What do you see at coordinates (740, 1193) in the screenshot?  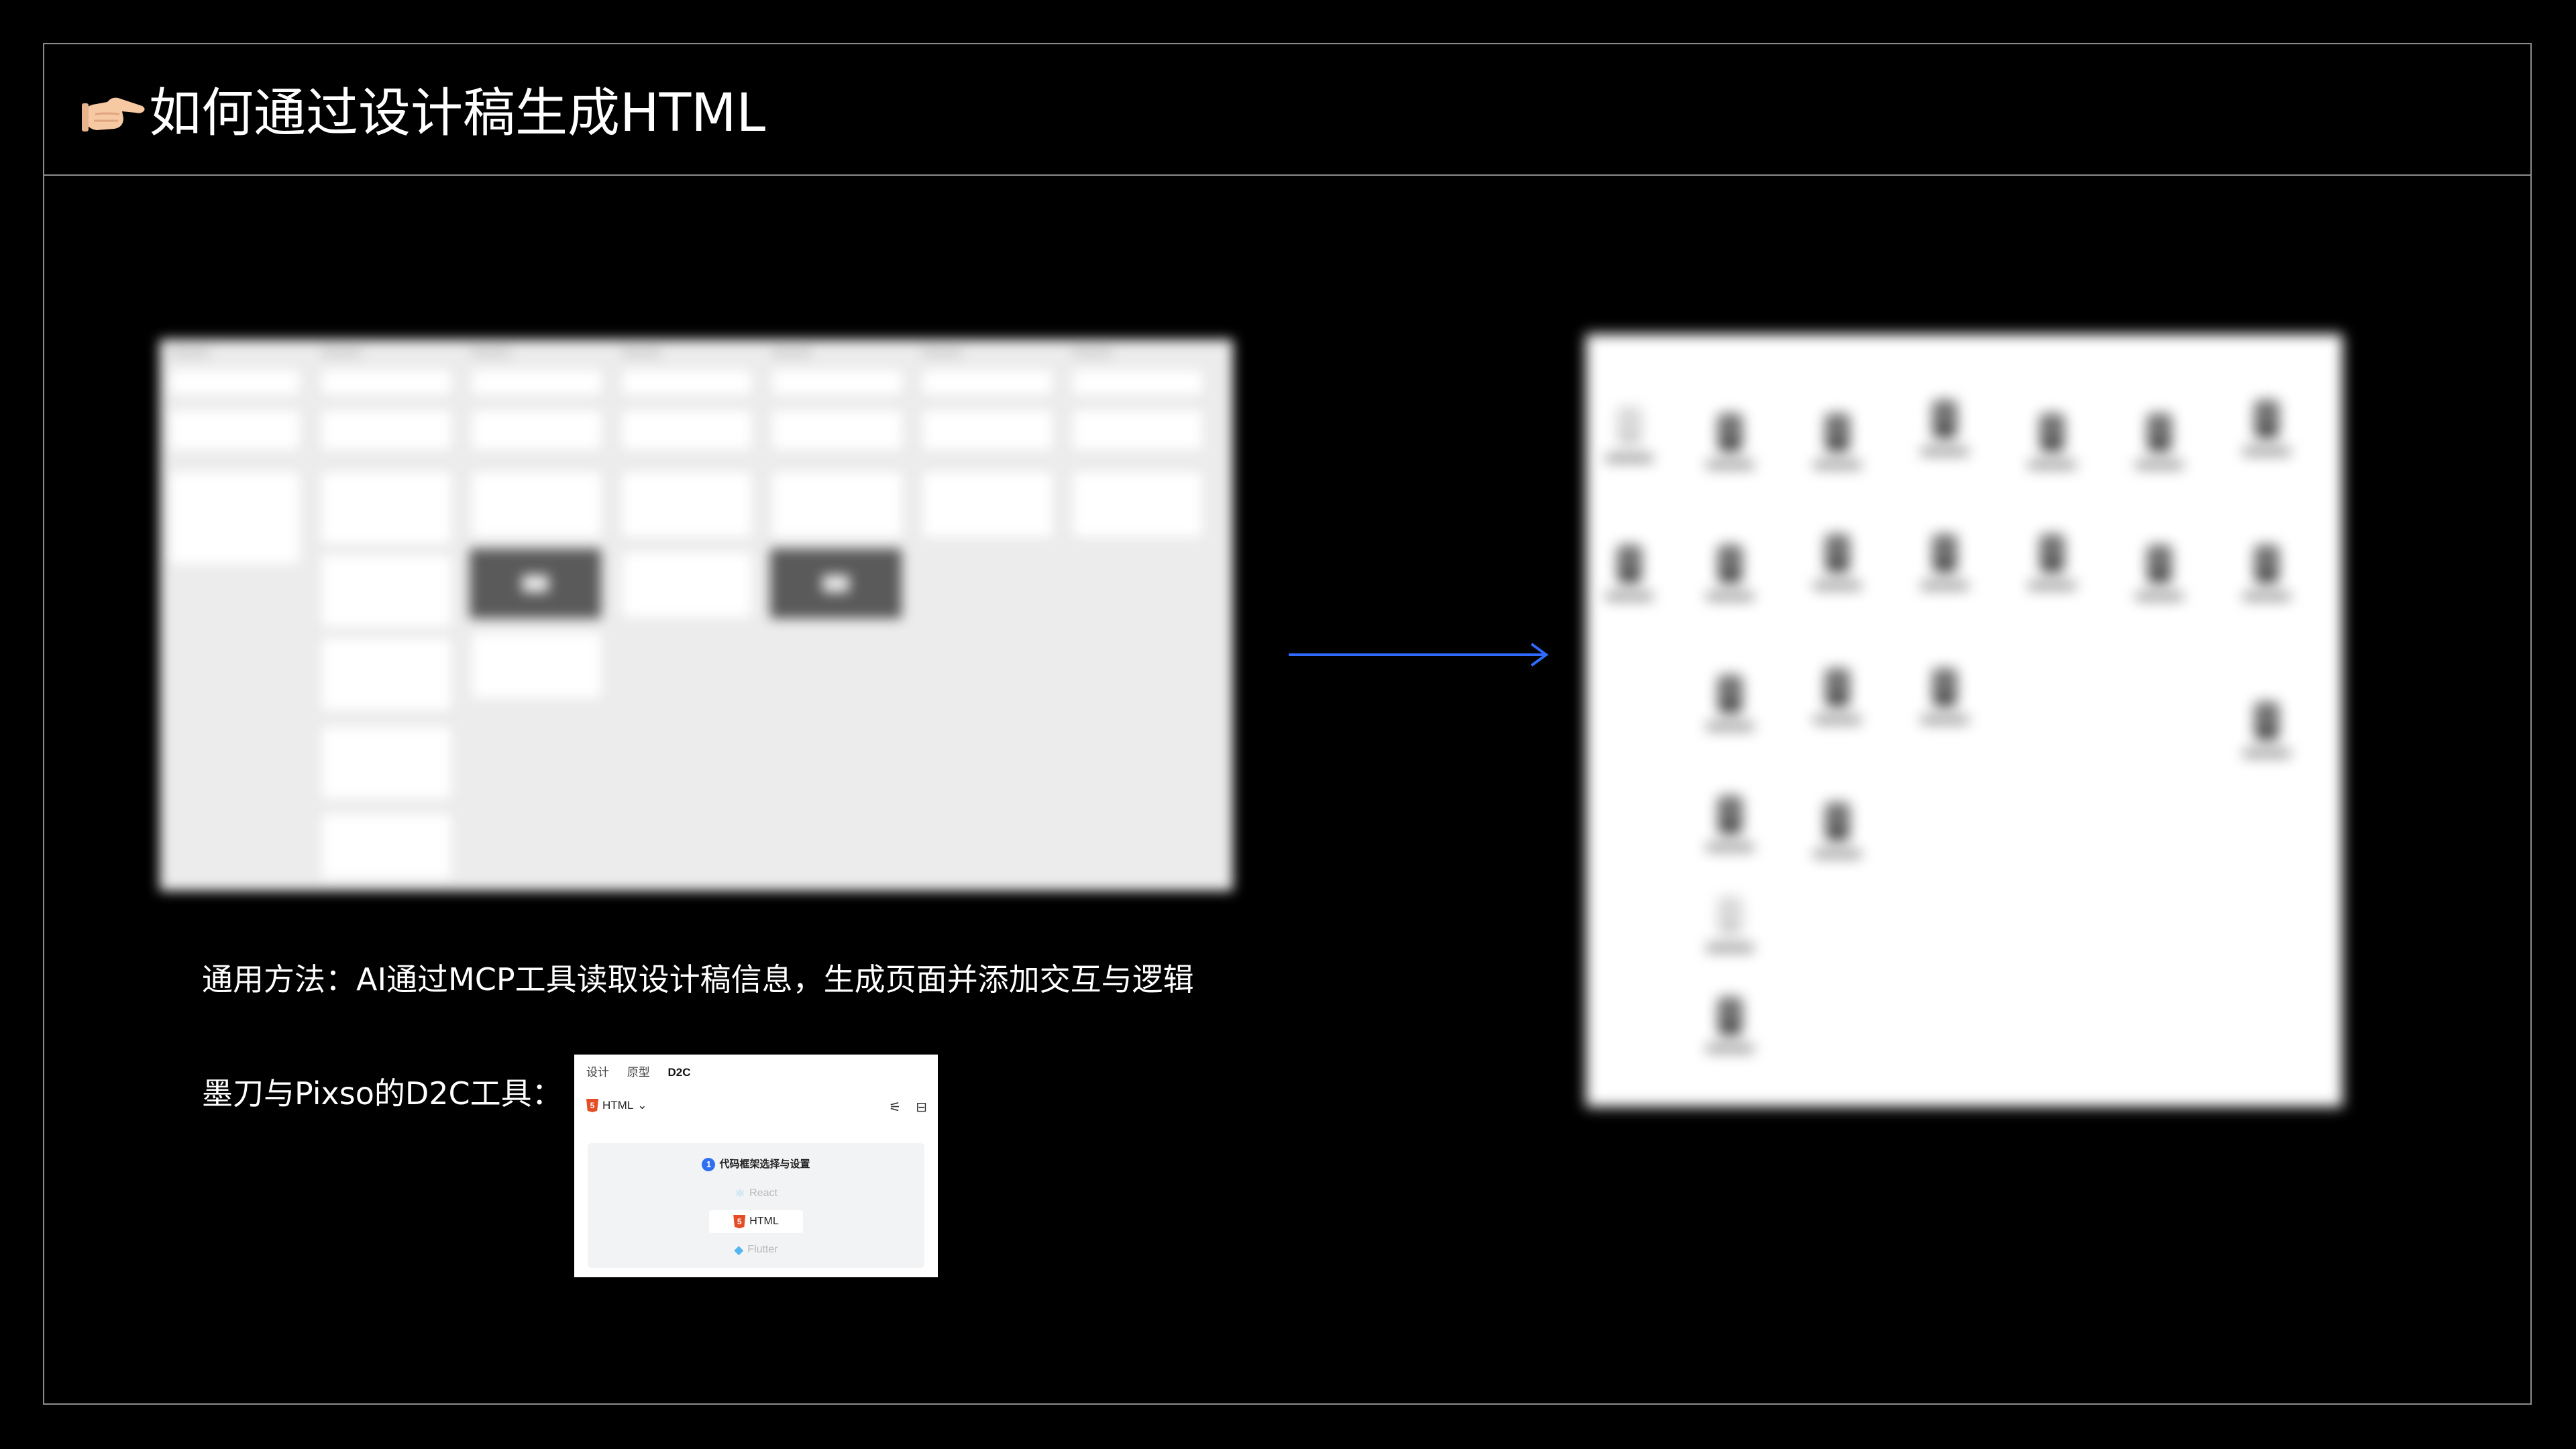 I see `react-icon: ⚛` at bounding box center [740, 1193].